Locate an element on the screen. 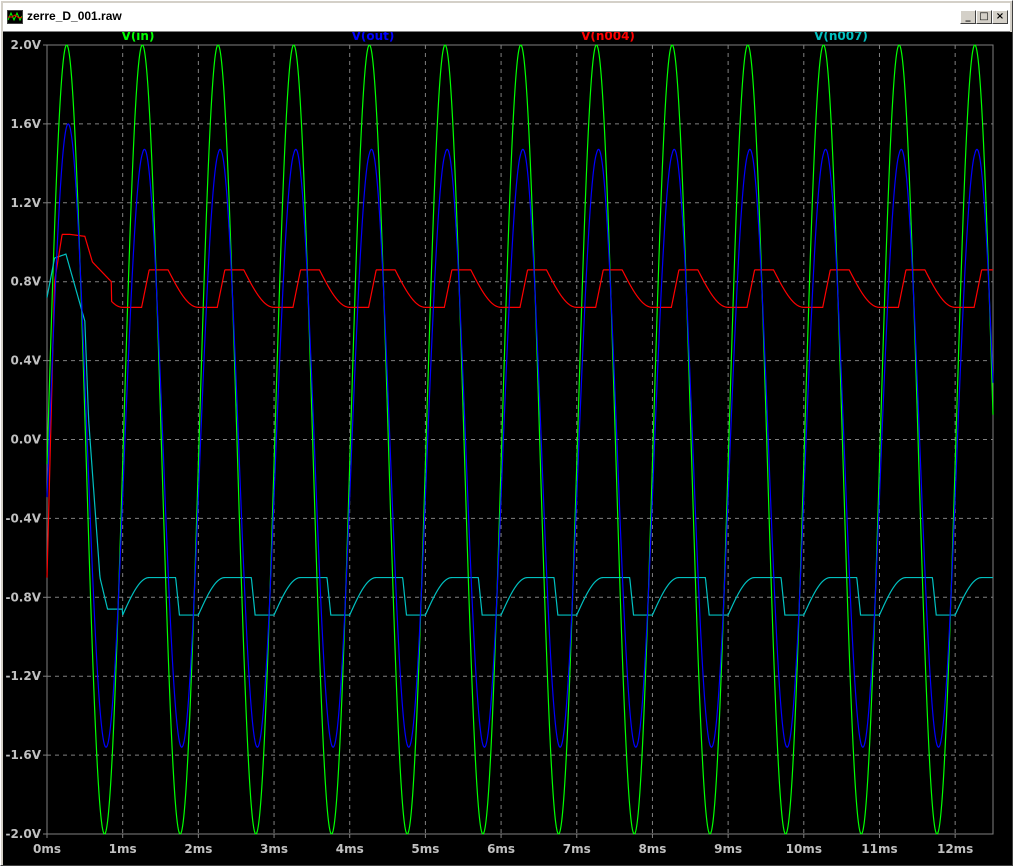 The image size is (1013, 866). y-tick-label: 0.8V is located at coordinates (25, 282).